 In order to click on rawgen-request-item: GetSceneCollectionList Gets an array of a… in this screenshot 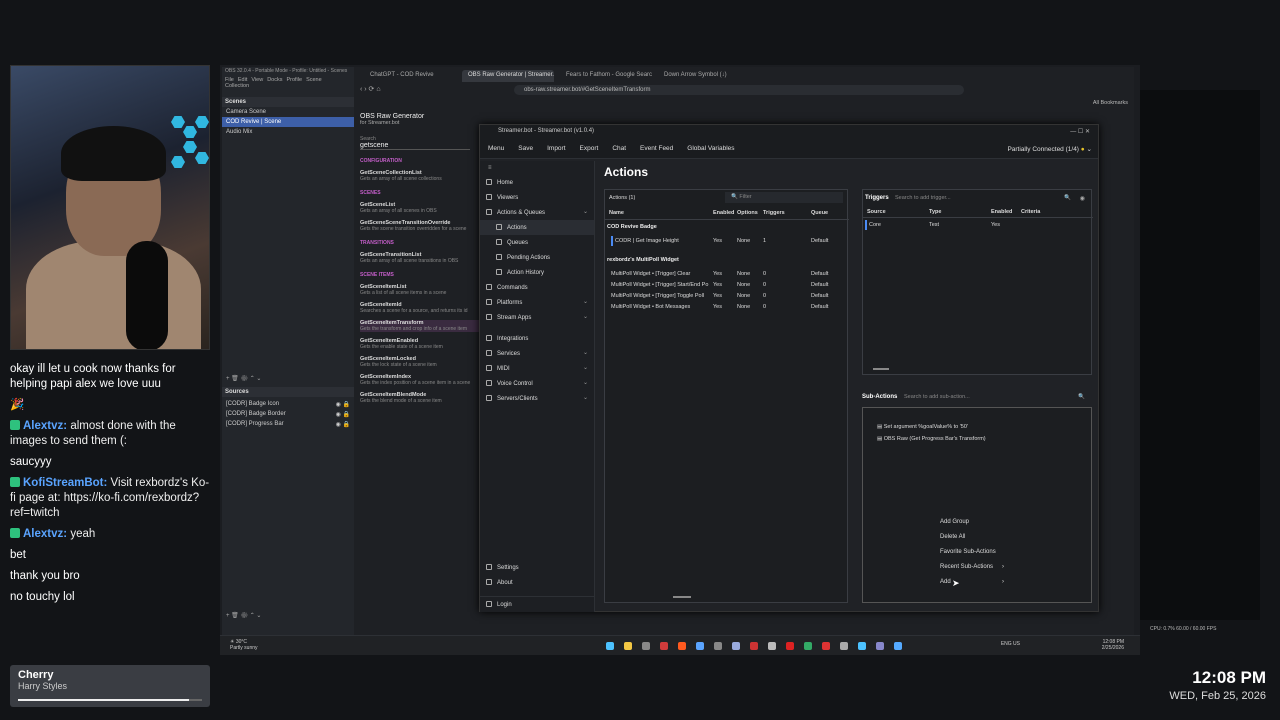, I will do `click(420, 176)`.